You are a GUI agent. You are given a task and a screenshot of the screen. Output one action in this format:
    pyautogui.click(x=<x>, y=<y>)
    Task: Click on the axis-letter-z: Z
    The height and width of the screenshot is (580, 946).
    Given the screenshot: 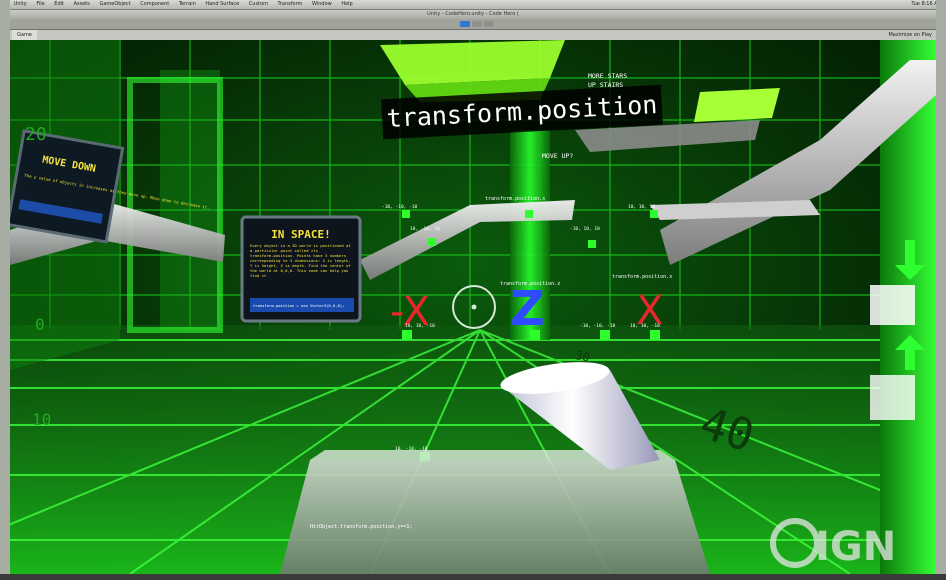 What is the action you would take?
    pyautogui.click(x=527, y=309)
    